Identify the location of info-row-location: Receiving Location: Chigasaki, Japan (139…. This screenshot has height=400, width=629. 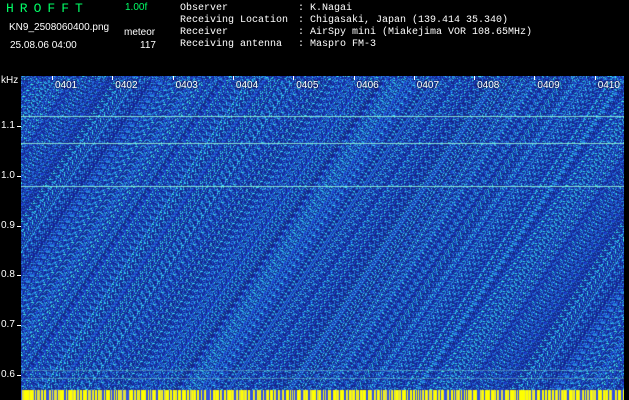
(344, 20).